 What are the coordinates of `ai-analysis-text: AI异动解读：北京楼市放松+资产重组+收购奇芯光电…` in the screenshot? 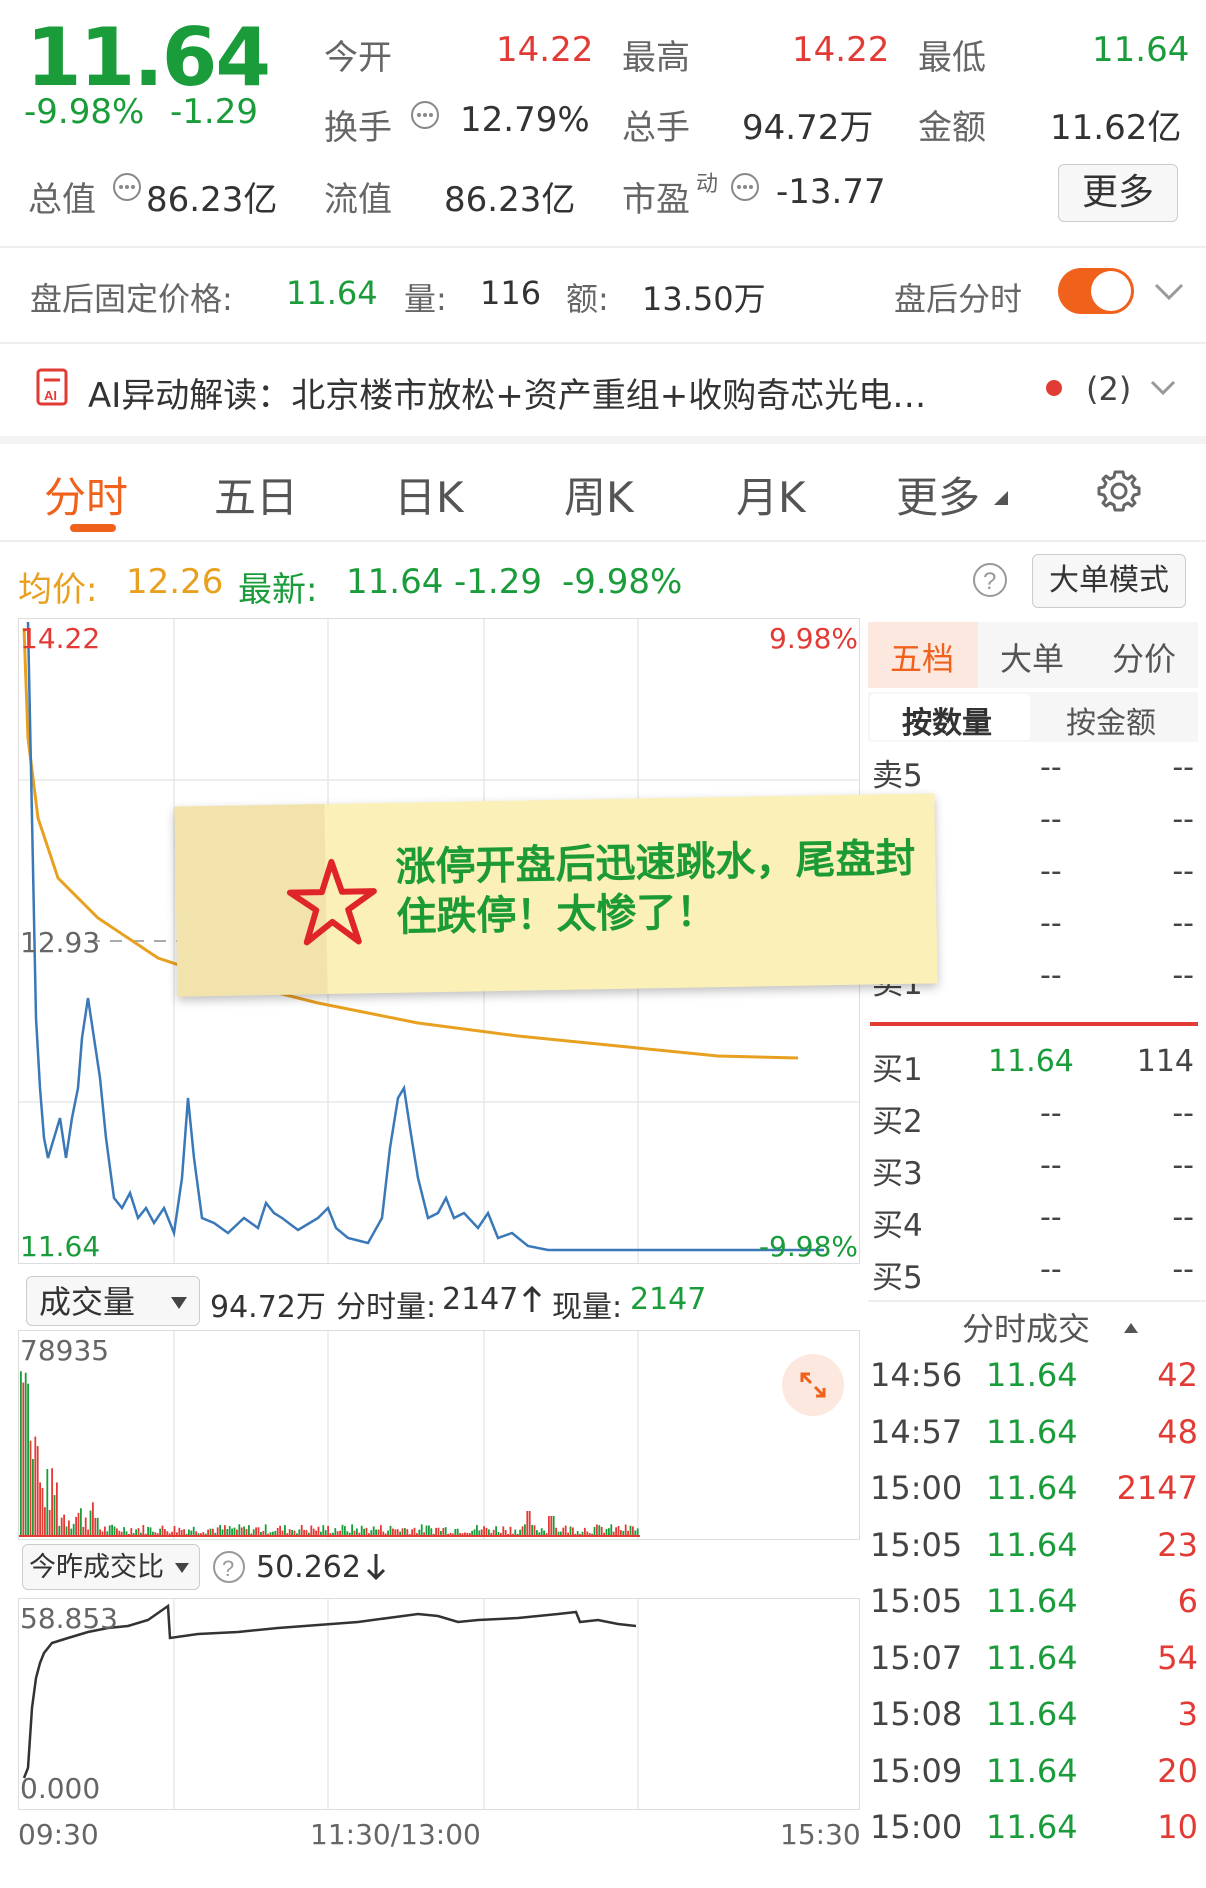 It's located at (563, 392).